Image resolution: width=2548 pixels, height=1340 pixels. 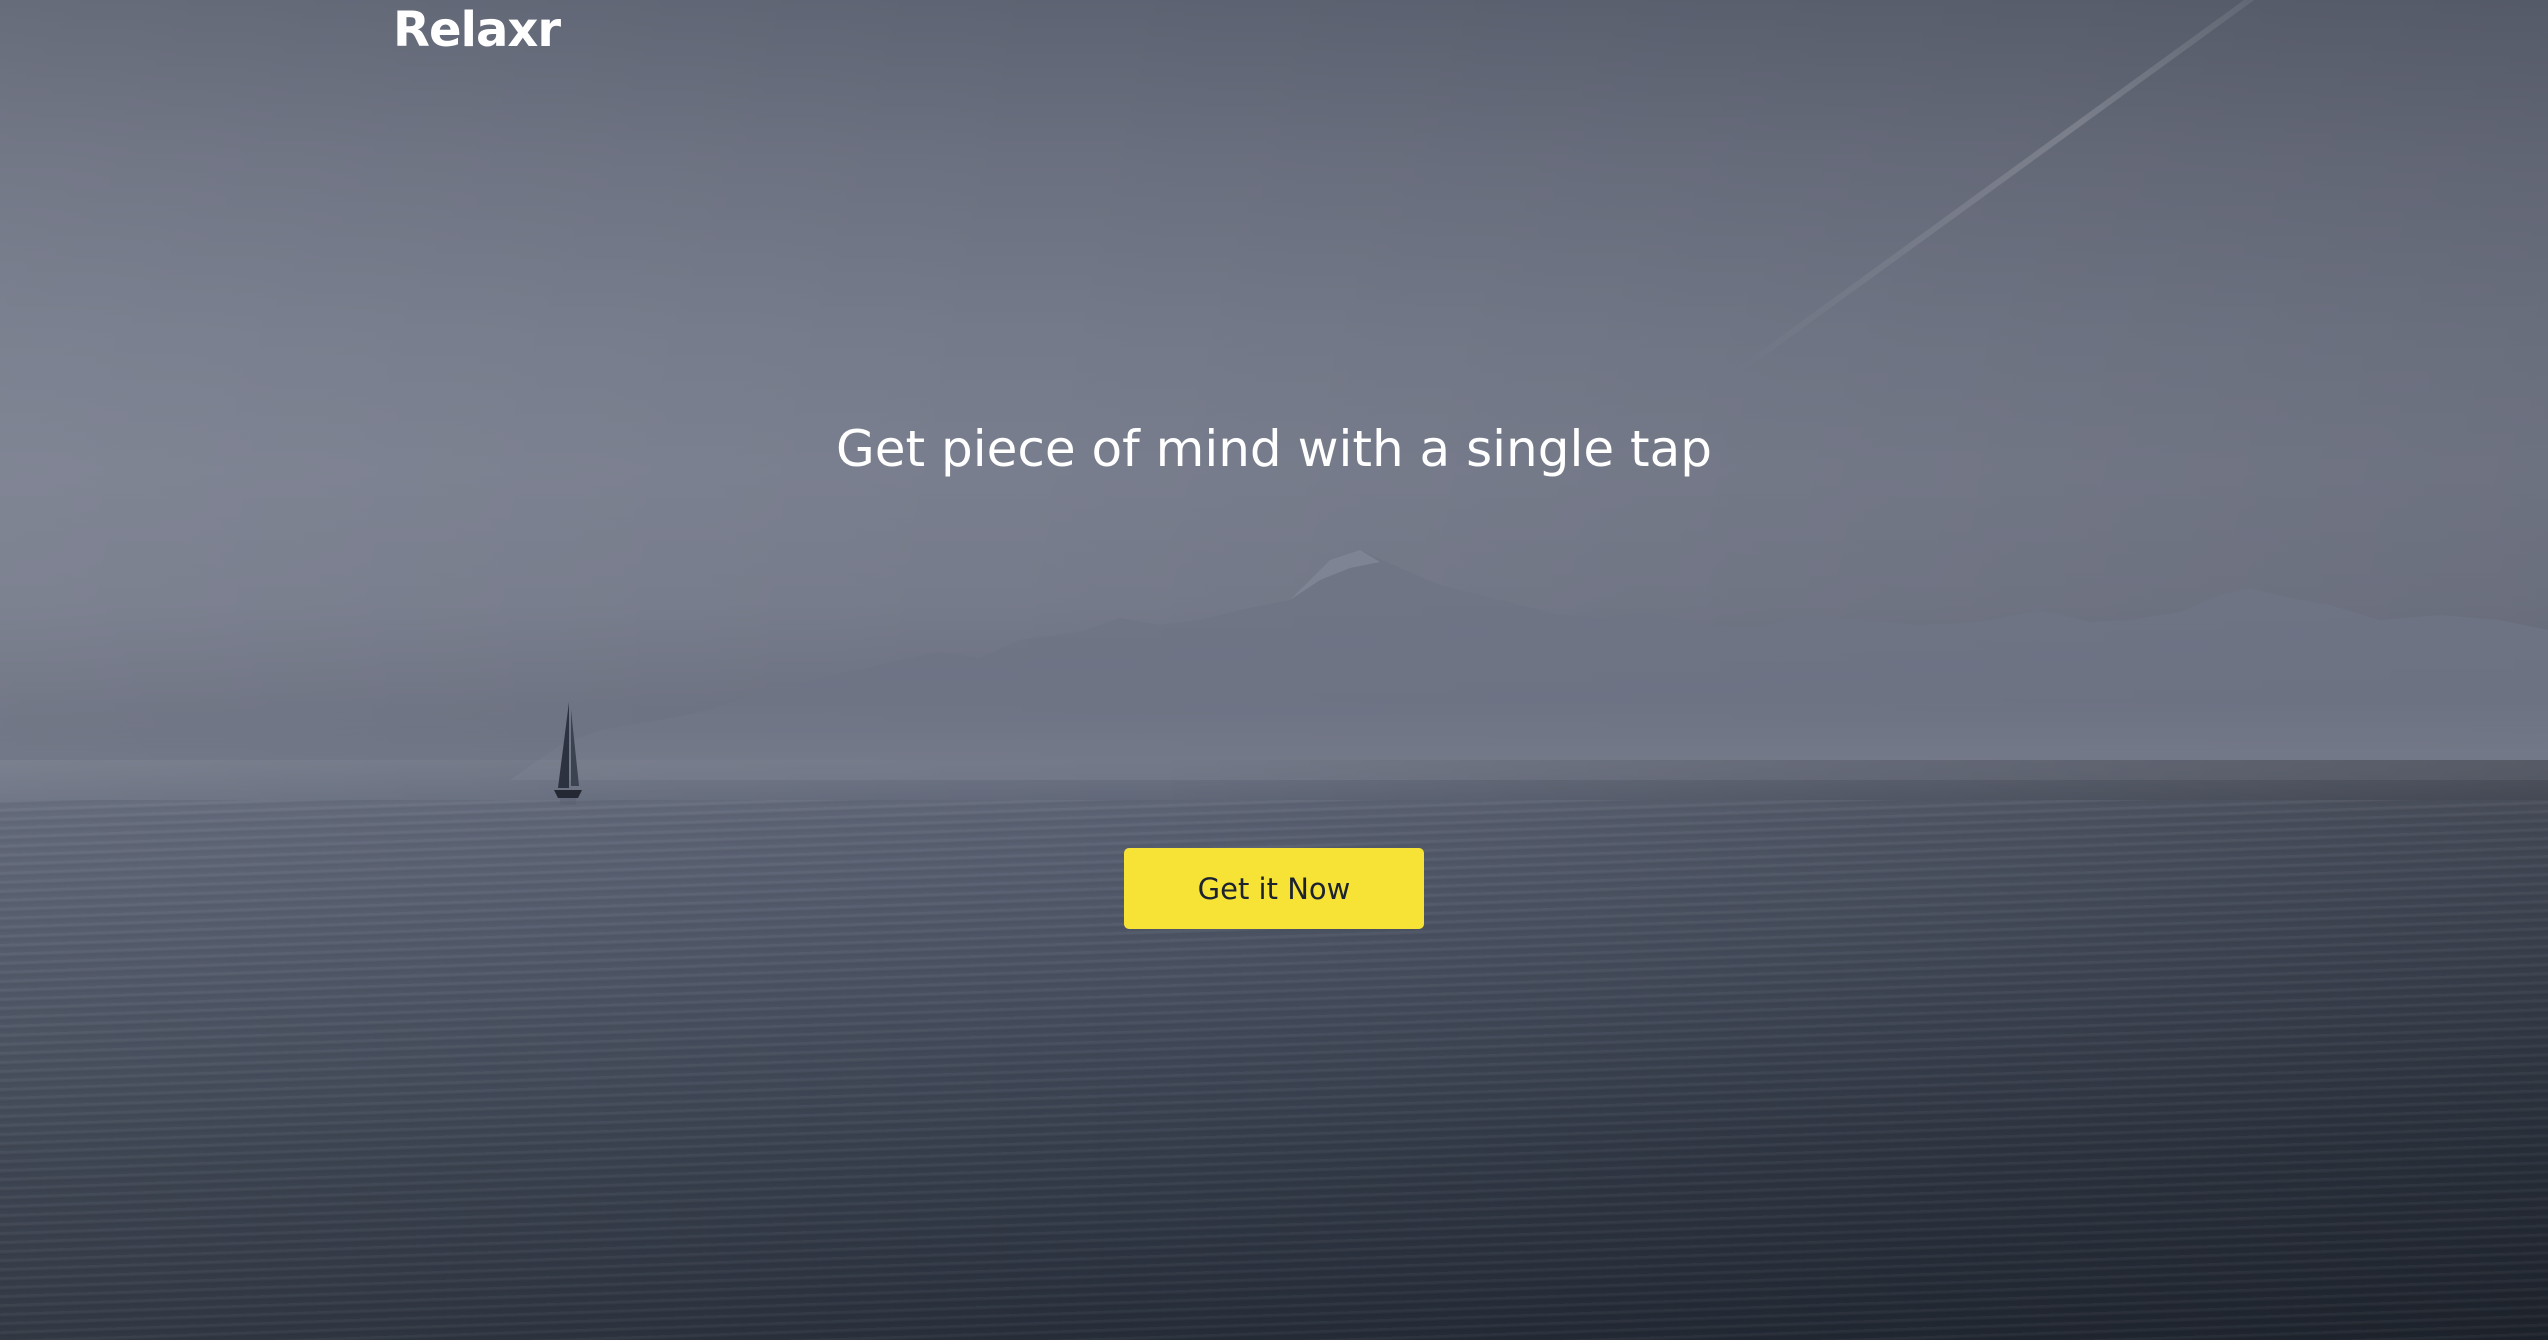 What do you see at coordinates (477, 30) in the screenshot?
I see `brand-logo: Relaxr` at bounding box center [477, 30].